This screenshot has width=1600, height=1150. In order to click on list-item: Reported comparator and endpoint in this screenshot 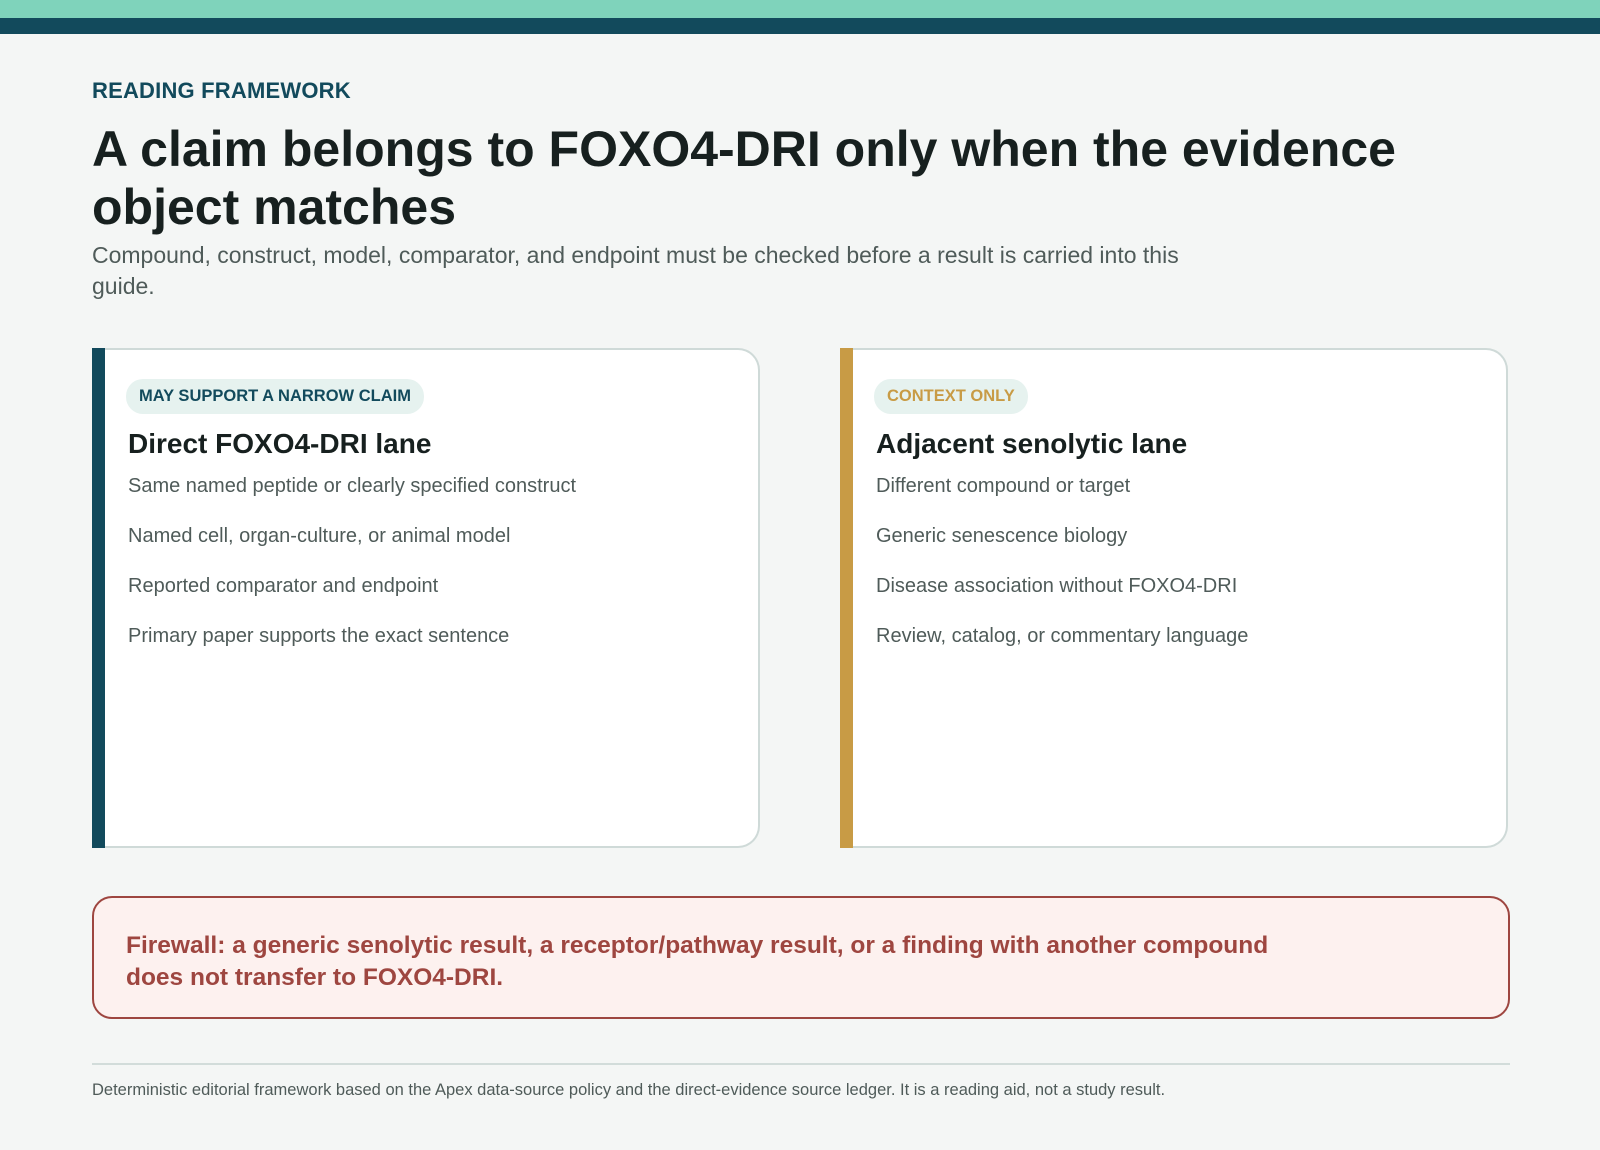, I will do `click(283, 586)`.